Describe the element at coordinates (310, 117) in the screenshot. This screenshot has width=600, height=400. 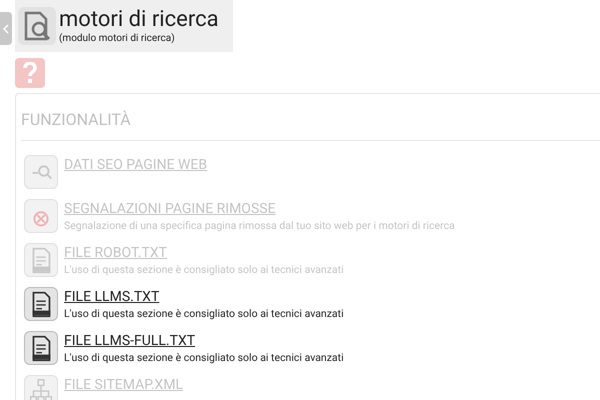
I see `section-title: FUNZIONALITÀ` at that location.